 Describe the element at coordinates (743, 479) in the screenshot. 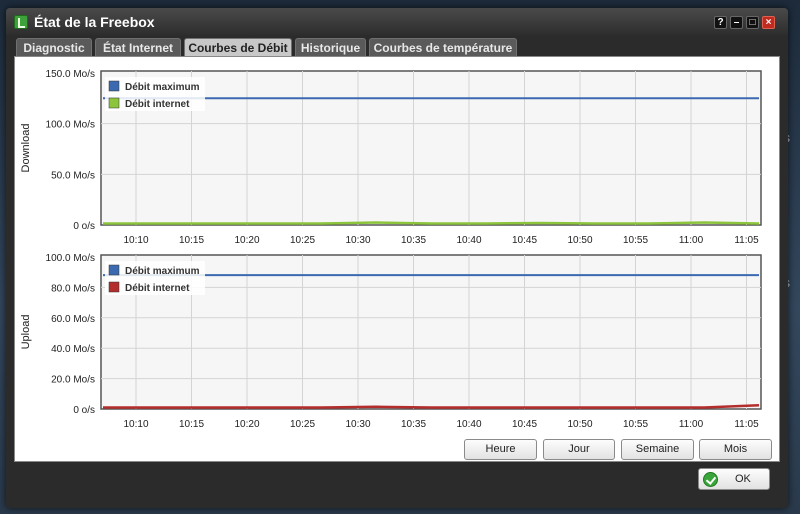

I see `ok-label: OK` at that location.